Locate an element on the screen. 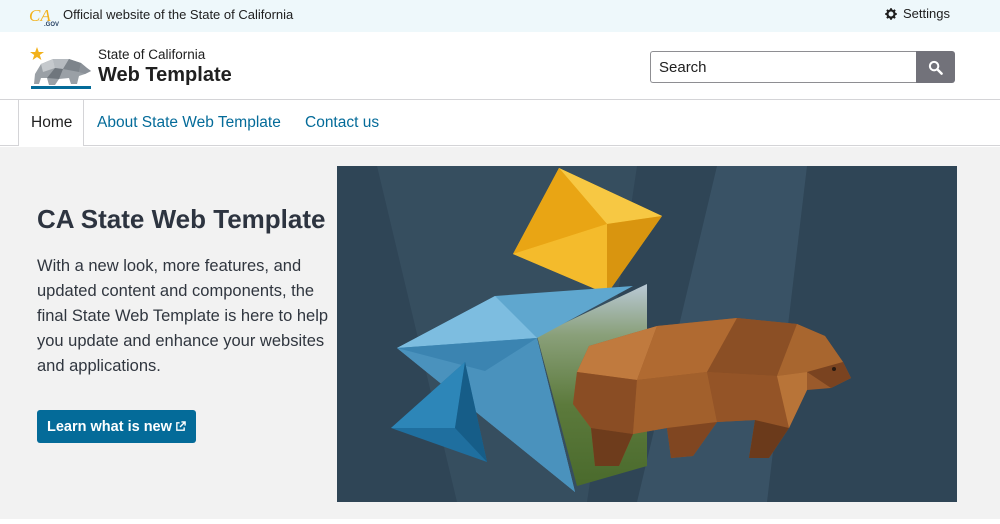 The image size is (1000, 524). main-navigation: Home About State Web Template Contact us is located at coordinates (500, 123).